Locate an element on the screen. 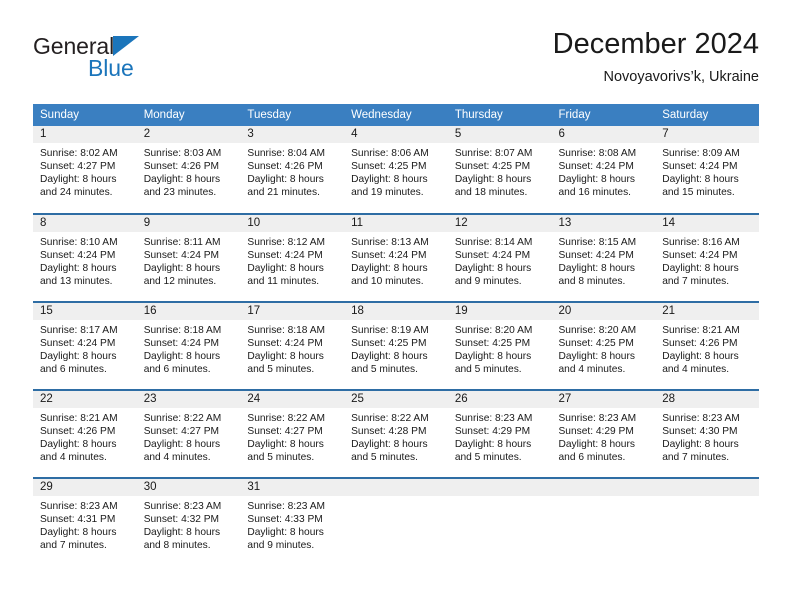 This screenshot has width=792, height=612. daylight-duration-line2: and 6 minutes. is located at coordinates (592, 458).